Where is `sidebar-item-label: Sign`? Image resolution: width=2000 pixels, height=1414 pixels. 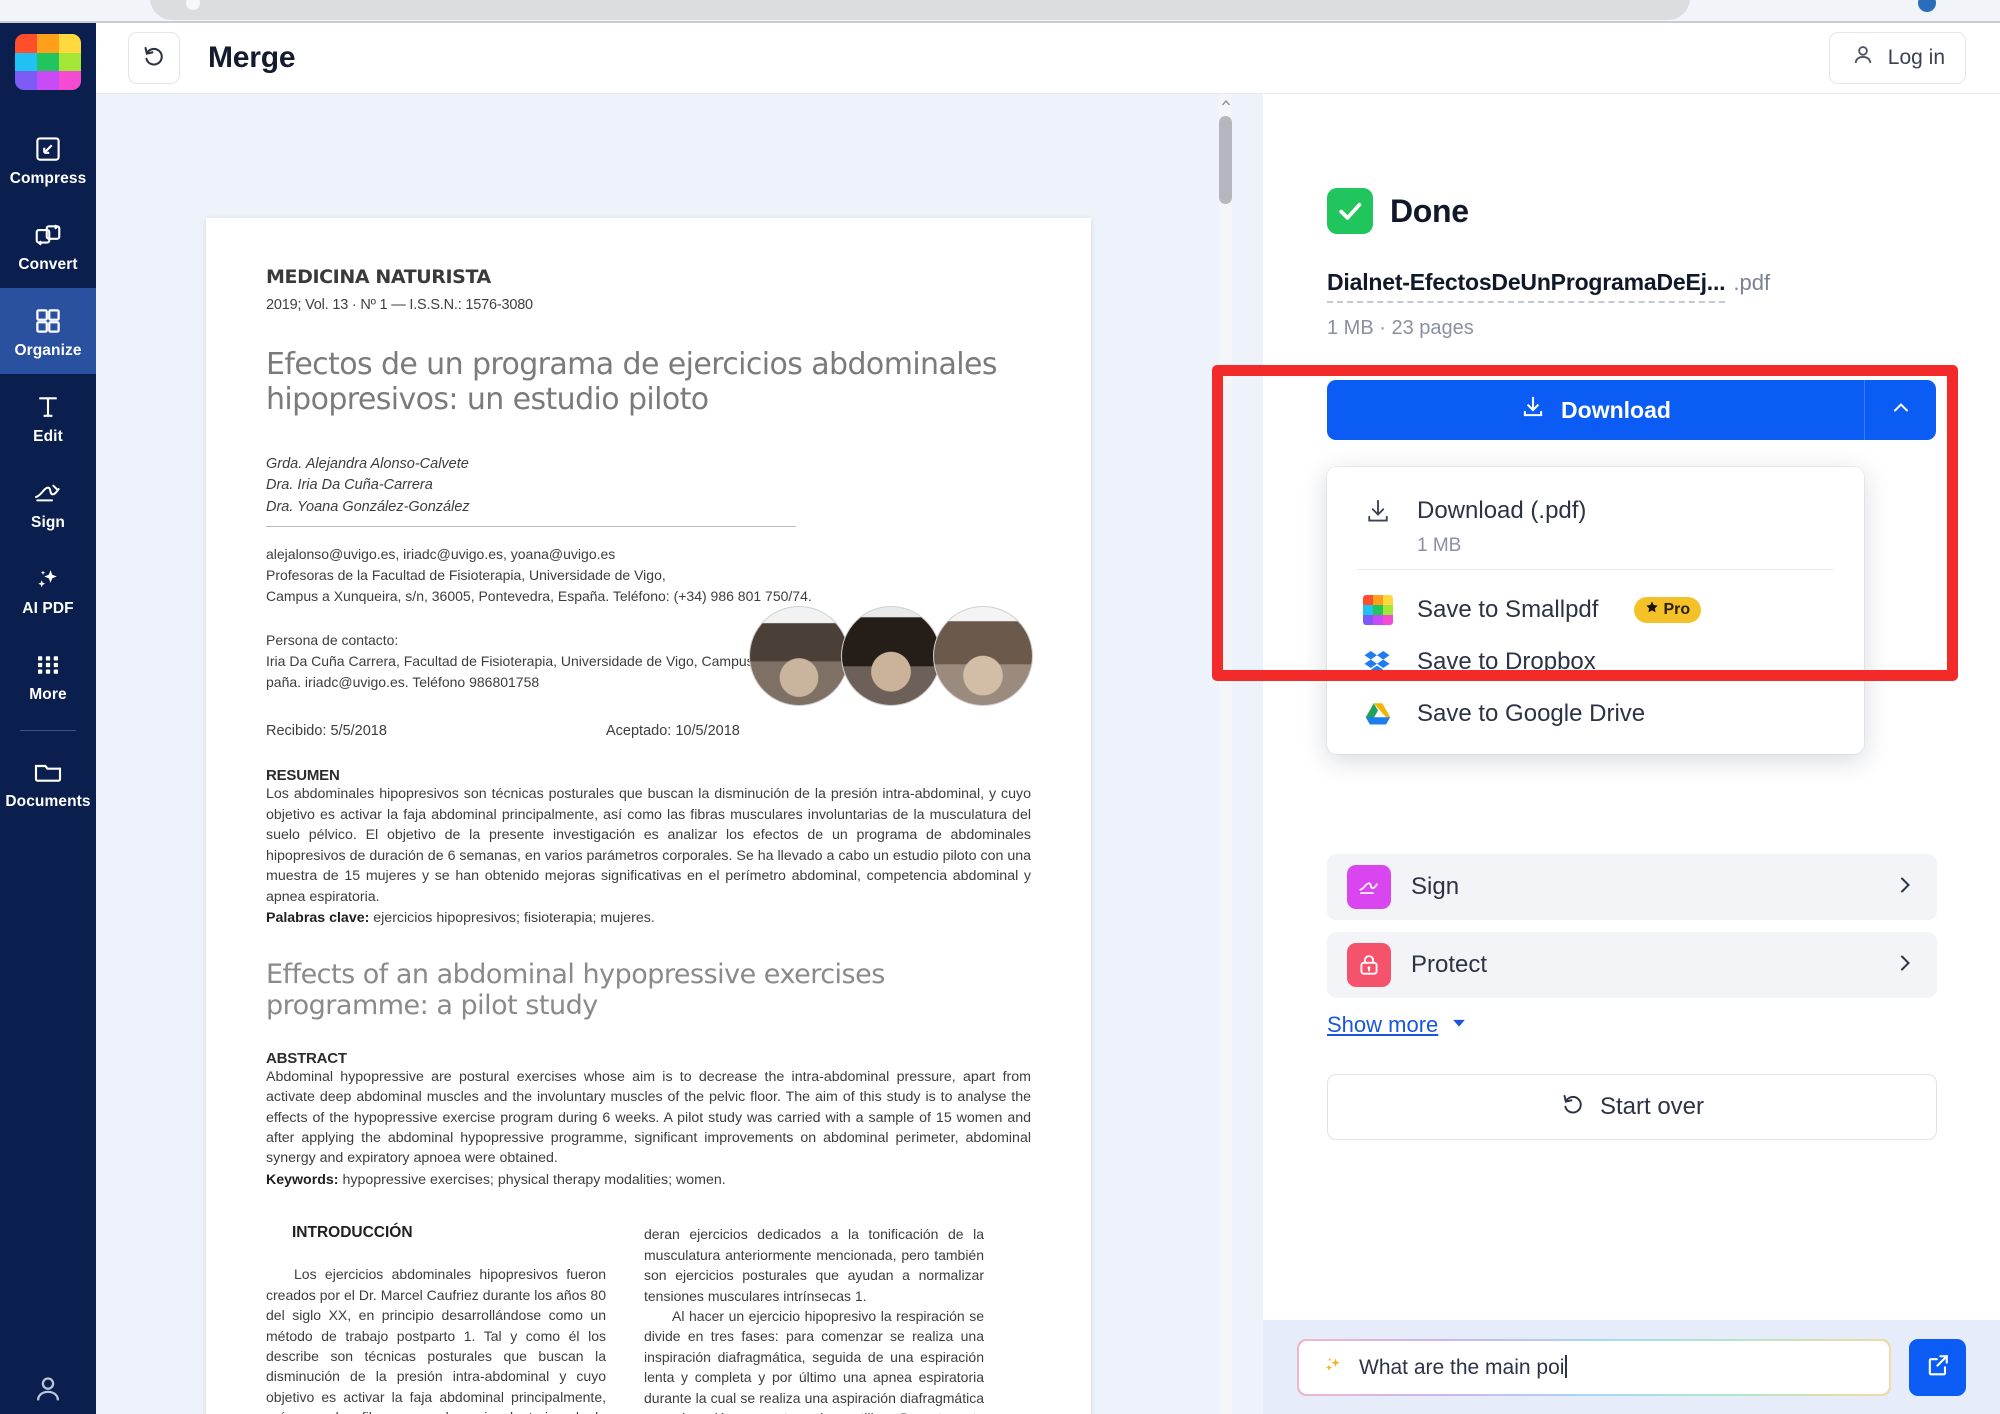 sidebar-item-label: Sign is located at coordinates (48, 522).